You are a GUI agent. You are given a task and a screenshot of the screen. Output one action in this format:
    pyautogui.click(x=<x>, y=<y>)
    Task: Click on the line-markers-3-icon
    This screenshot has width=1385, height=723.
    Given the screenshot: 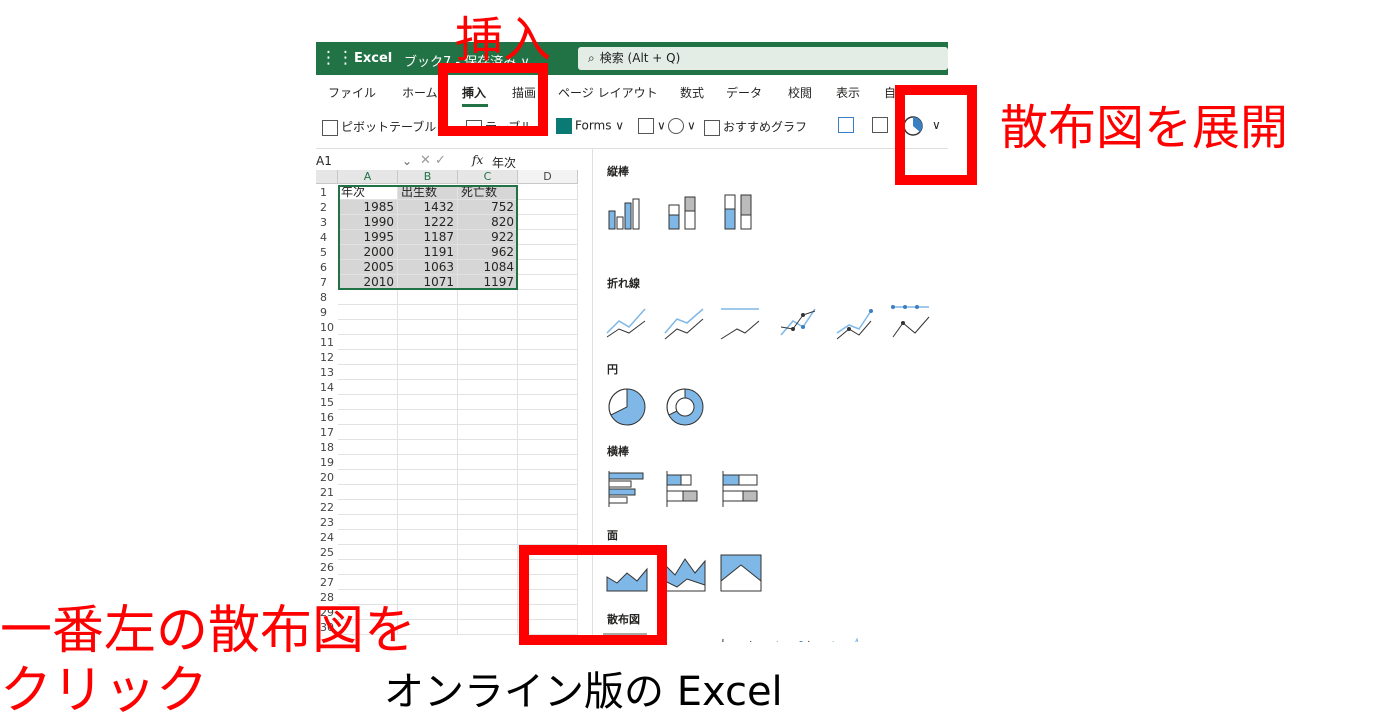 What is the action you would take?
    pyautogui.click(x=911, y=321)
    